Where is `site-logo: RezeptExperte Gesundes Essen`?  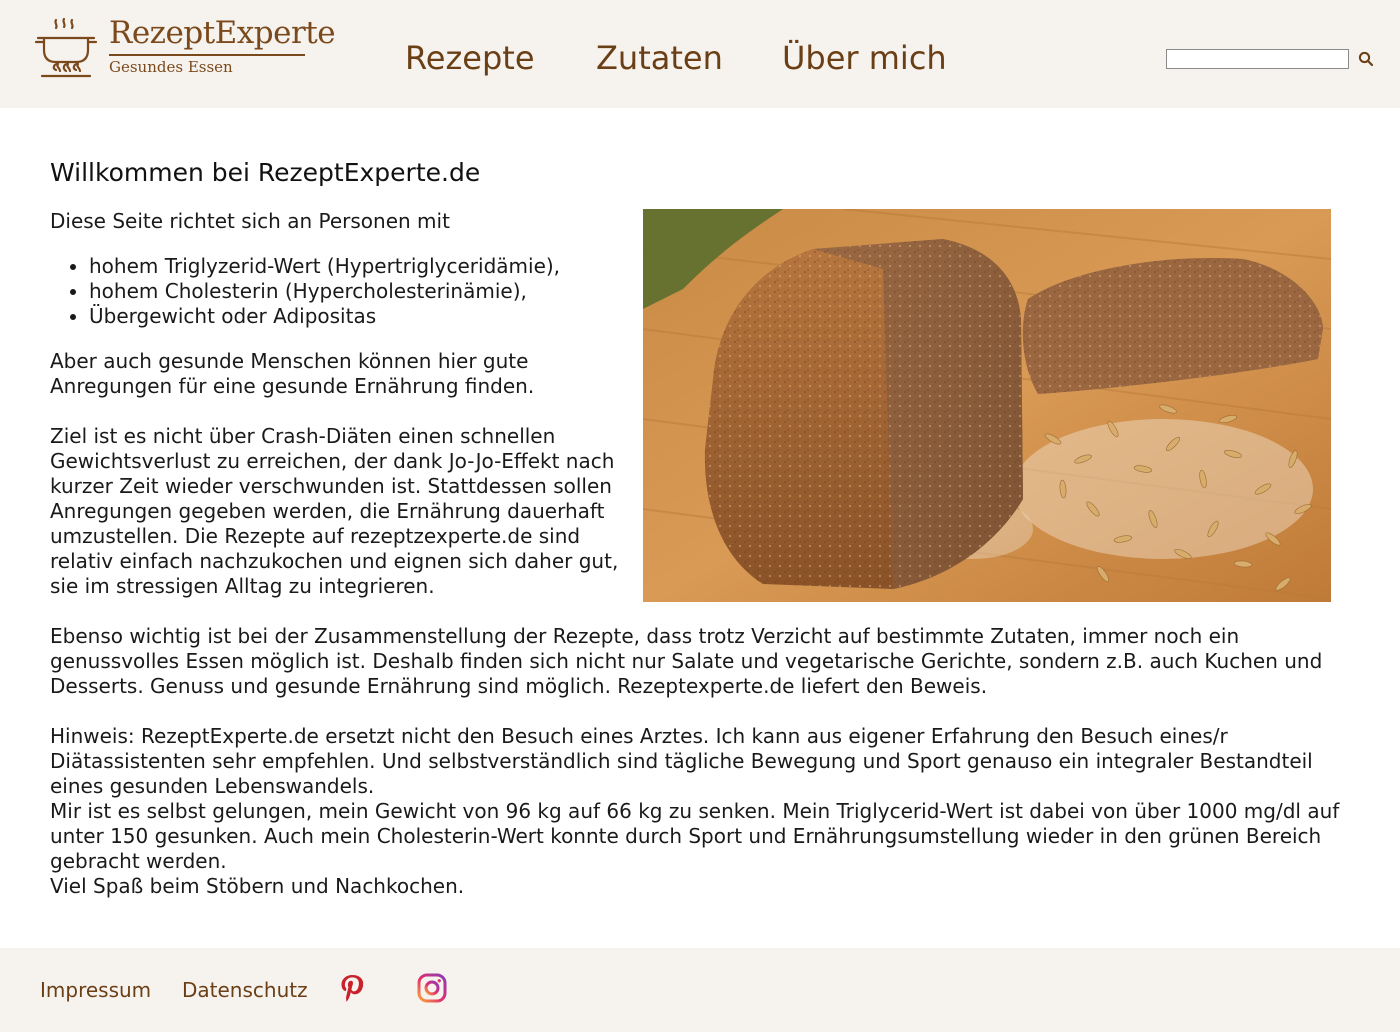 site-logo: RezeptExperte Gesundes Essen is located at coordinates (185, 49).